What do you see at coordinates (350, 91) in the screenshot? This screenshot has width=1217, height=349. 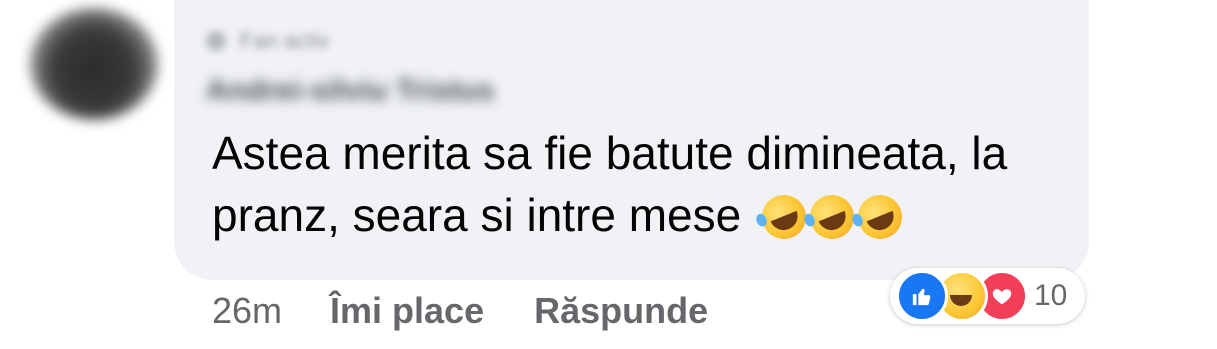 I see `comment-author-name: Andrei-silviu Tristus` at bounding box center [350, 91].